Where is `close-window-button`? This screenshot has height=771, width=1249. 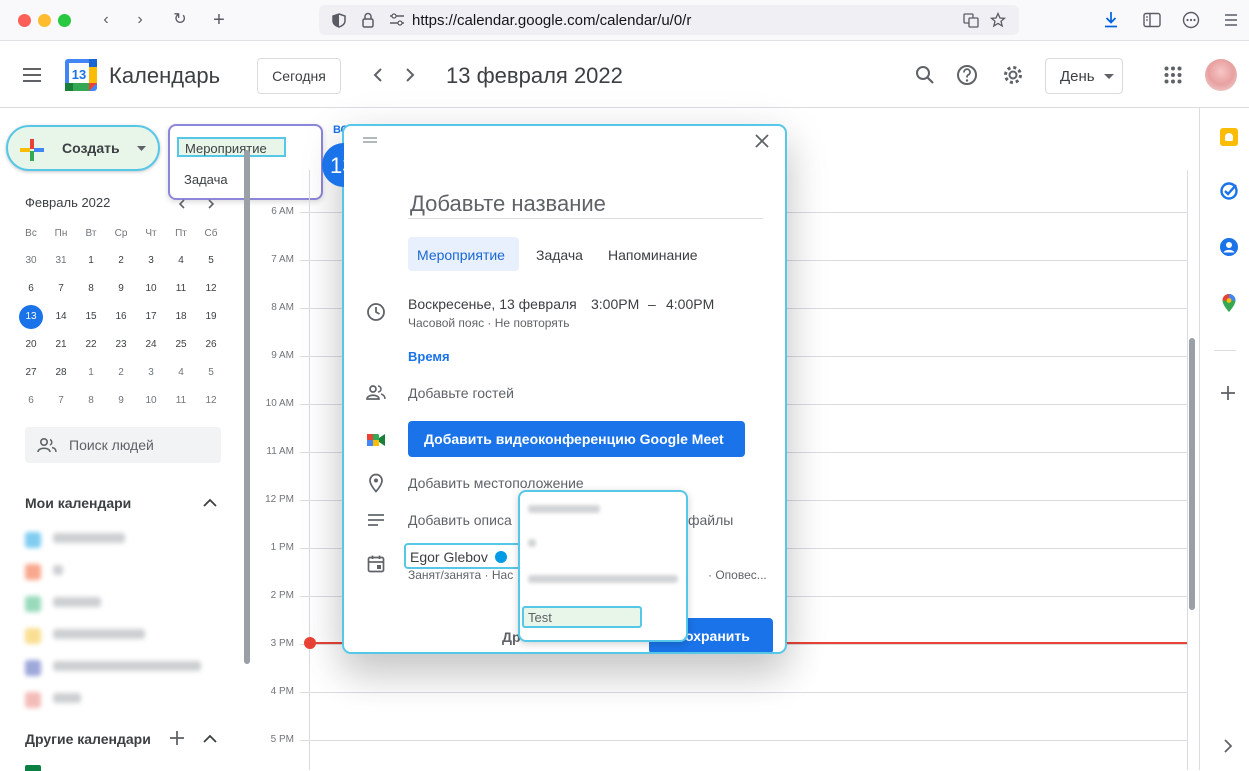
close-window-button is located at coordinates (24, 20).